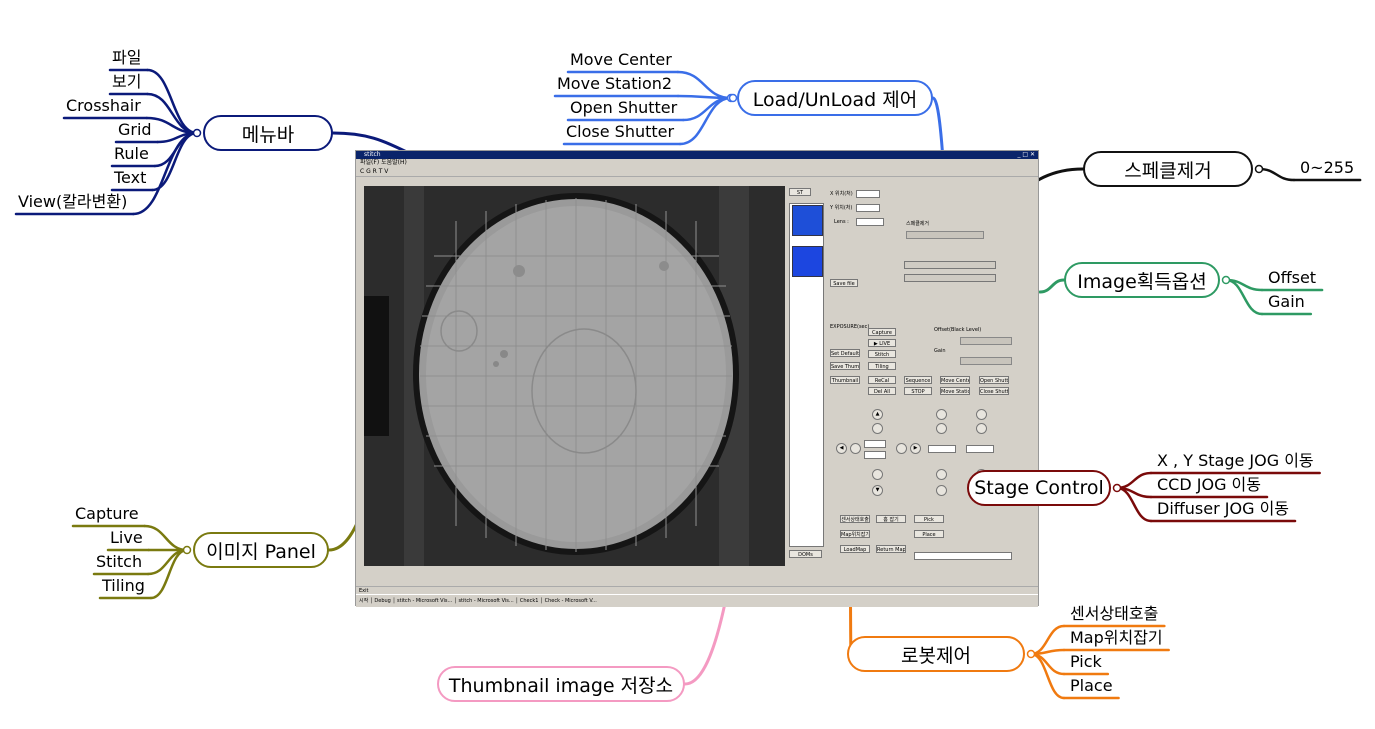 This screenshot has width=1375, height=729. What do you see at coordinates (868, 194) in the screenshot?
I see `x-pos-field` at bounding box center [868, 194].